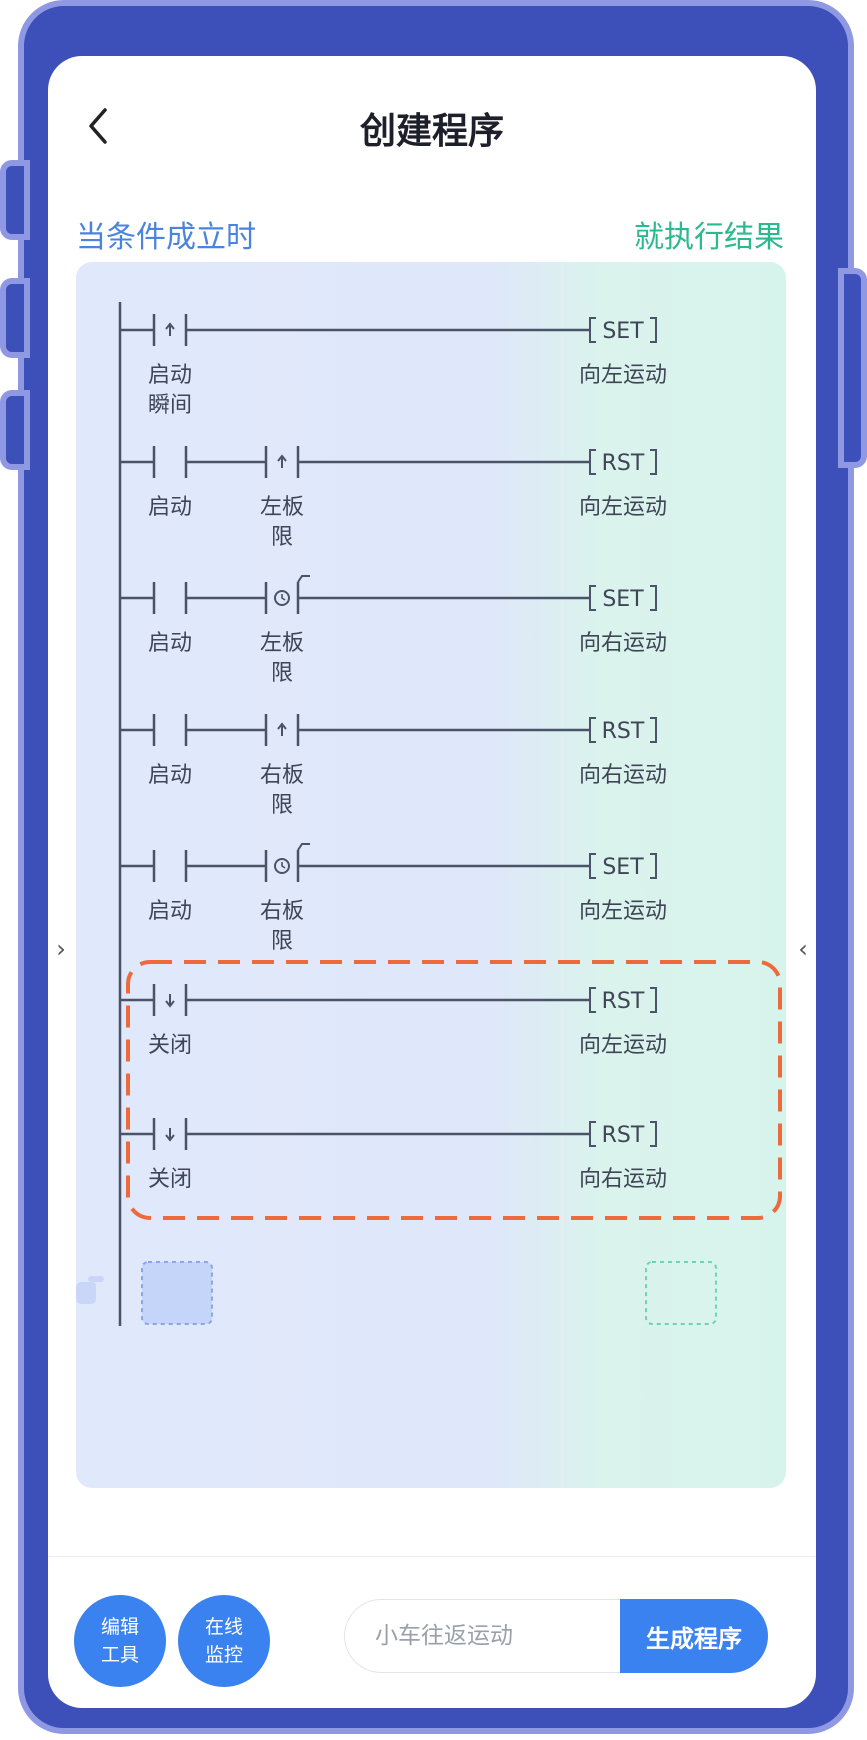 The width and height of the screenshot is (867, 1740). What do you see at coordinates (681, 1293) in the screenshot?
I see `result-drop-slot` at bounding box center [681, 1293].